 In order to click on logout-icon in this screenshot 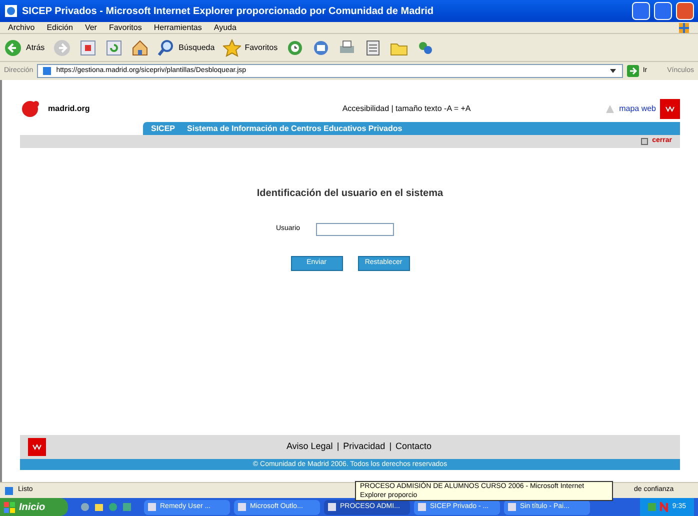, I will do `click(644, 141)`.